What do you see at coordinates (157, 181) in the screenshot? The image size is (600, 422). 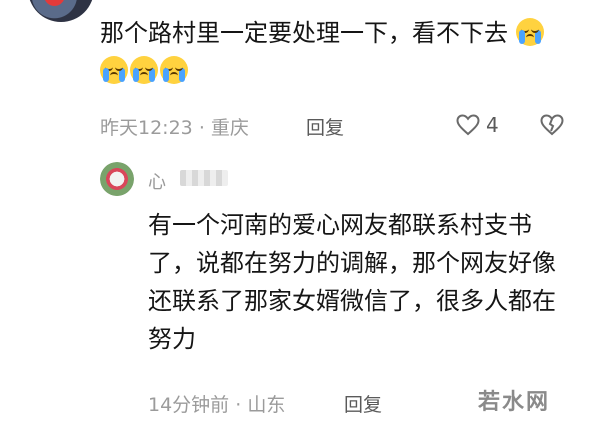 I see `reply-username: 心` at bounding box center [157, 181].